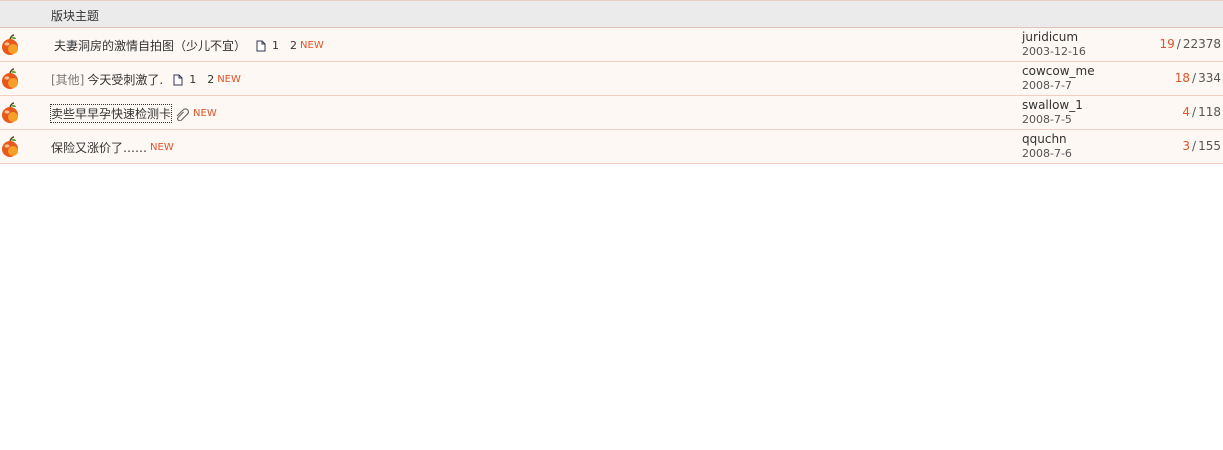 The width and height of the screenshot is (1223, 450). What do you see at coordinates (1054, 51) in the screenshot?
I see `post-date: 2003-12-16` at bounding box center [1054, 51].